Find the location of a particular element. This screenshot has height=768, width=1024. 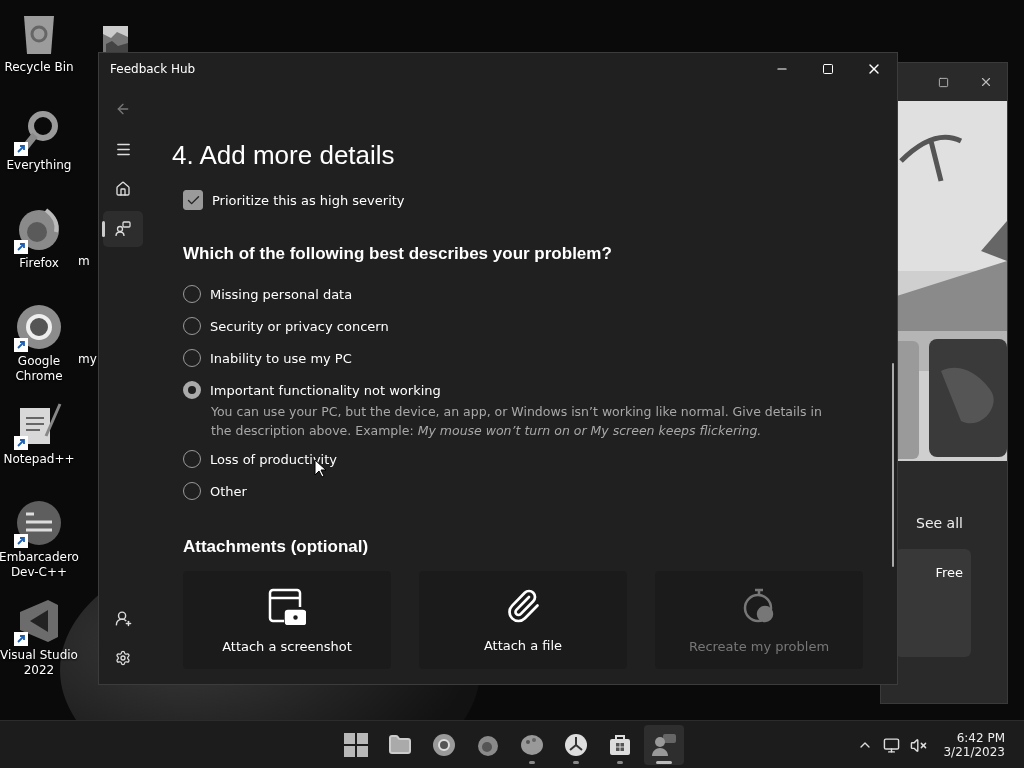

attachment-button: Attach a file is located at coordinates (523, 620).